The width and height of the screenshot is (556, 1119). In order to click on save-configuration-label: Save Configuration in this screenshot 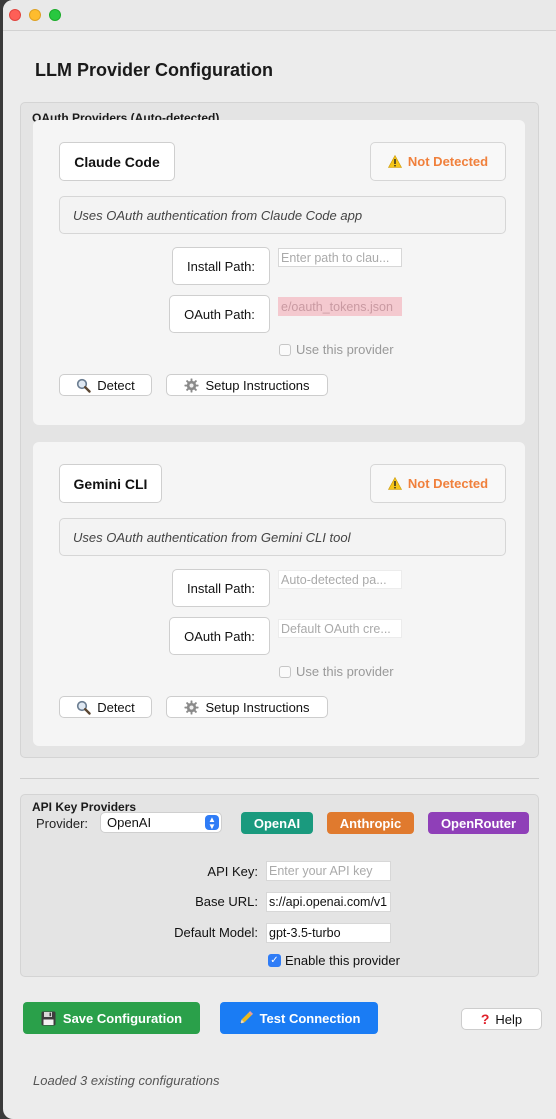, I will do `click(122, 1018)`.